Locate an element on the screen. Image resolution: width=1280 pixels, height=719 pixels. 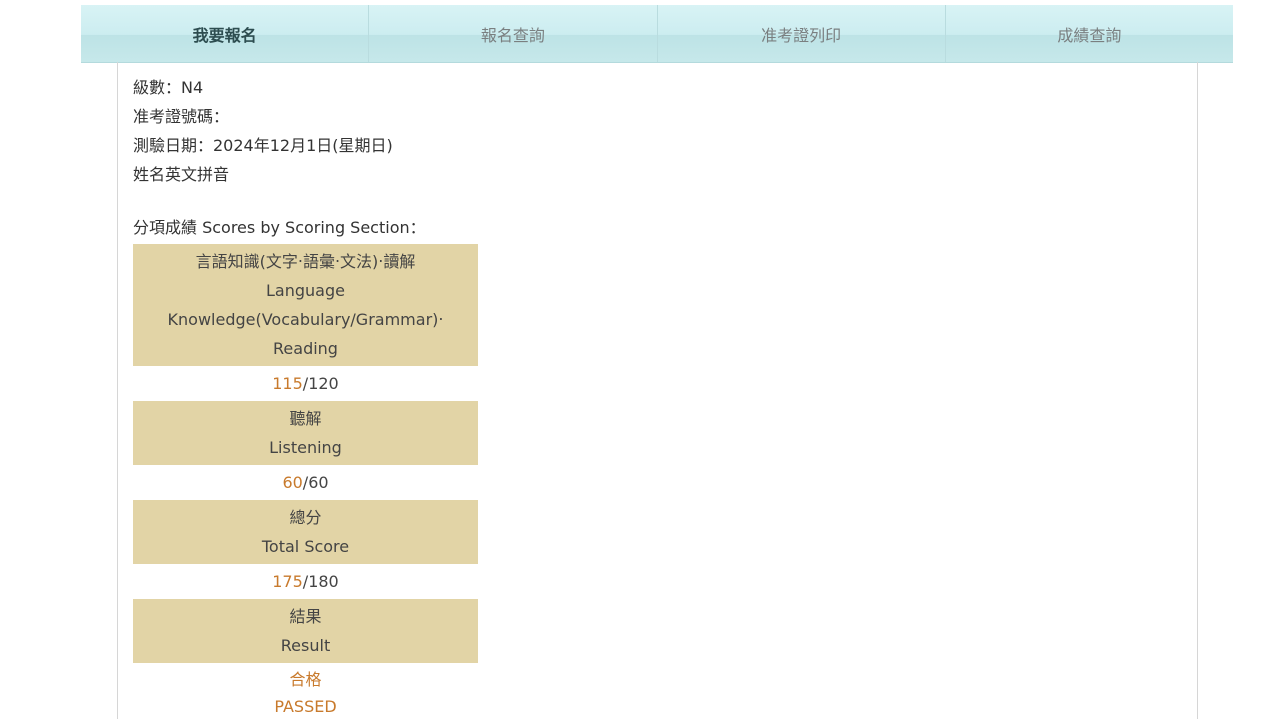
score-obtained: 175 is located at coordinates (287, 581).